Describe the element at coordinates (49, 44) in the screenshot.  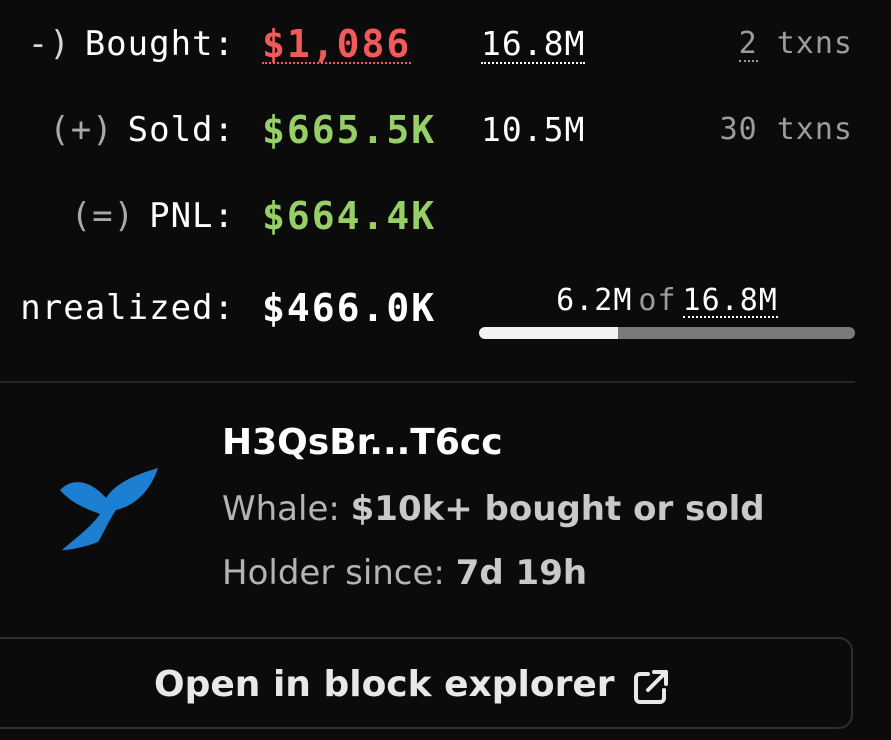
I see `bought-sign: -)` at that location.